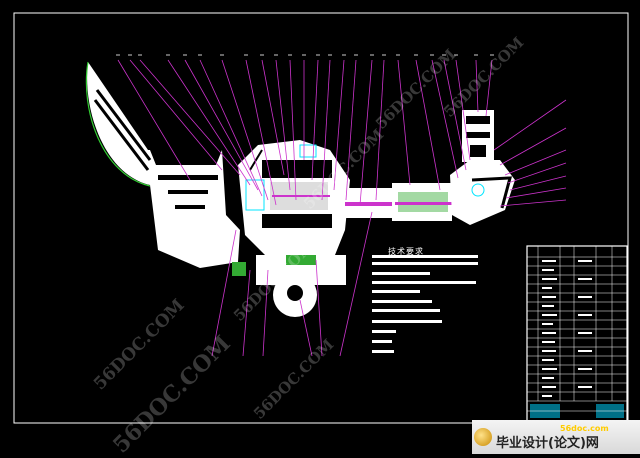  Describe the element at coordinates (165, 168) in the screenshot. I see `hopper` at that location.